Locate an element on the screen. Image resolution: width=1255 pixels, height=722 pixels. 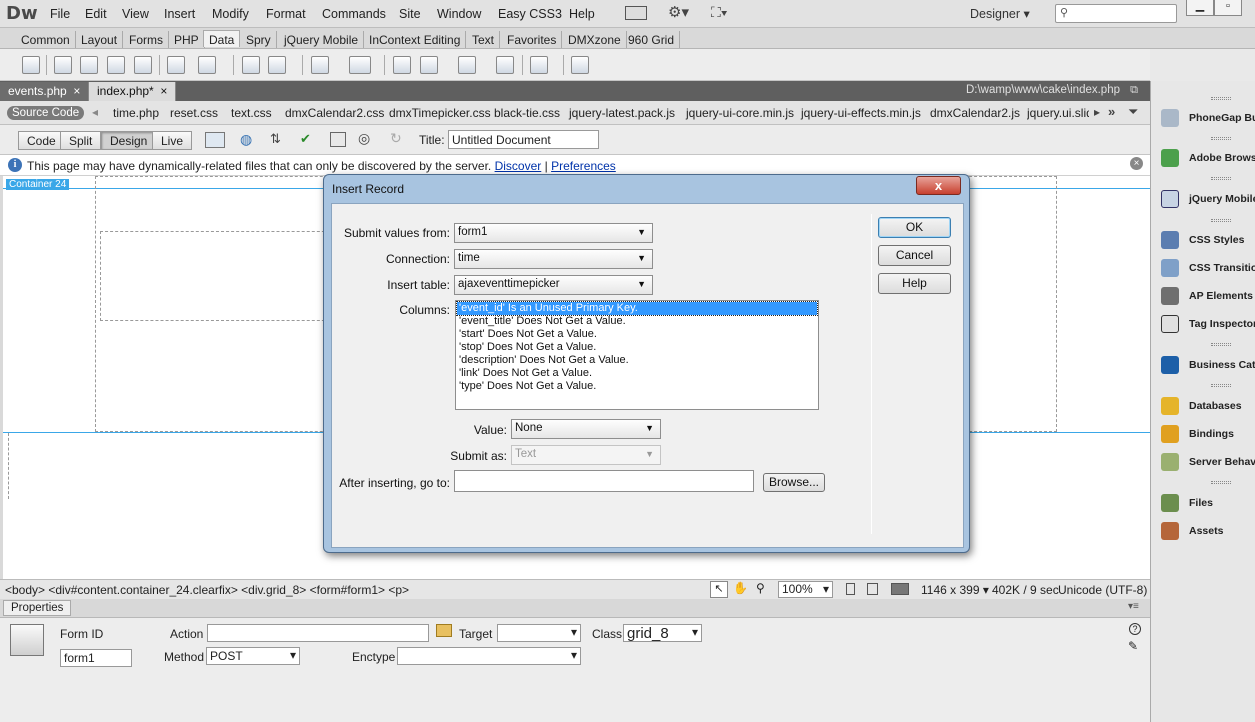
tab-php: PHP is located at coordinates (187, 39).